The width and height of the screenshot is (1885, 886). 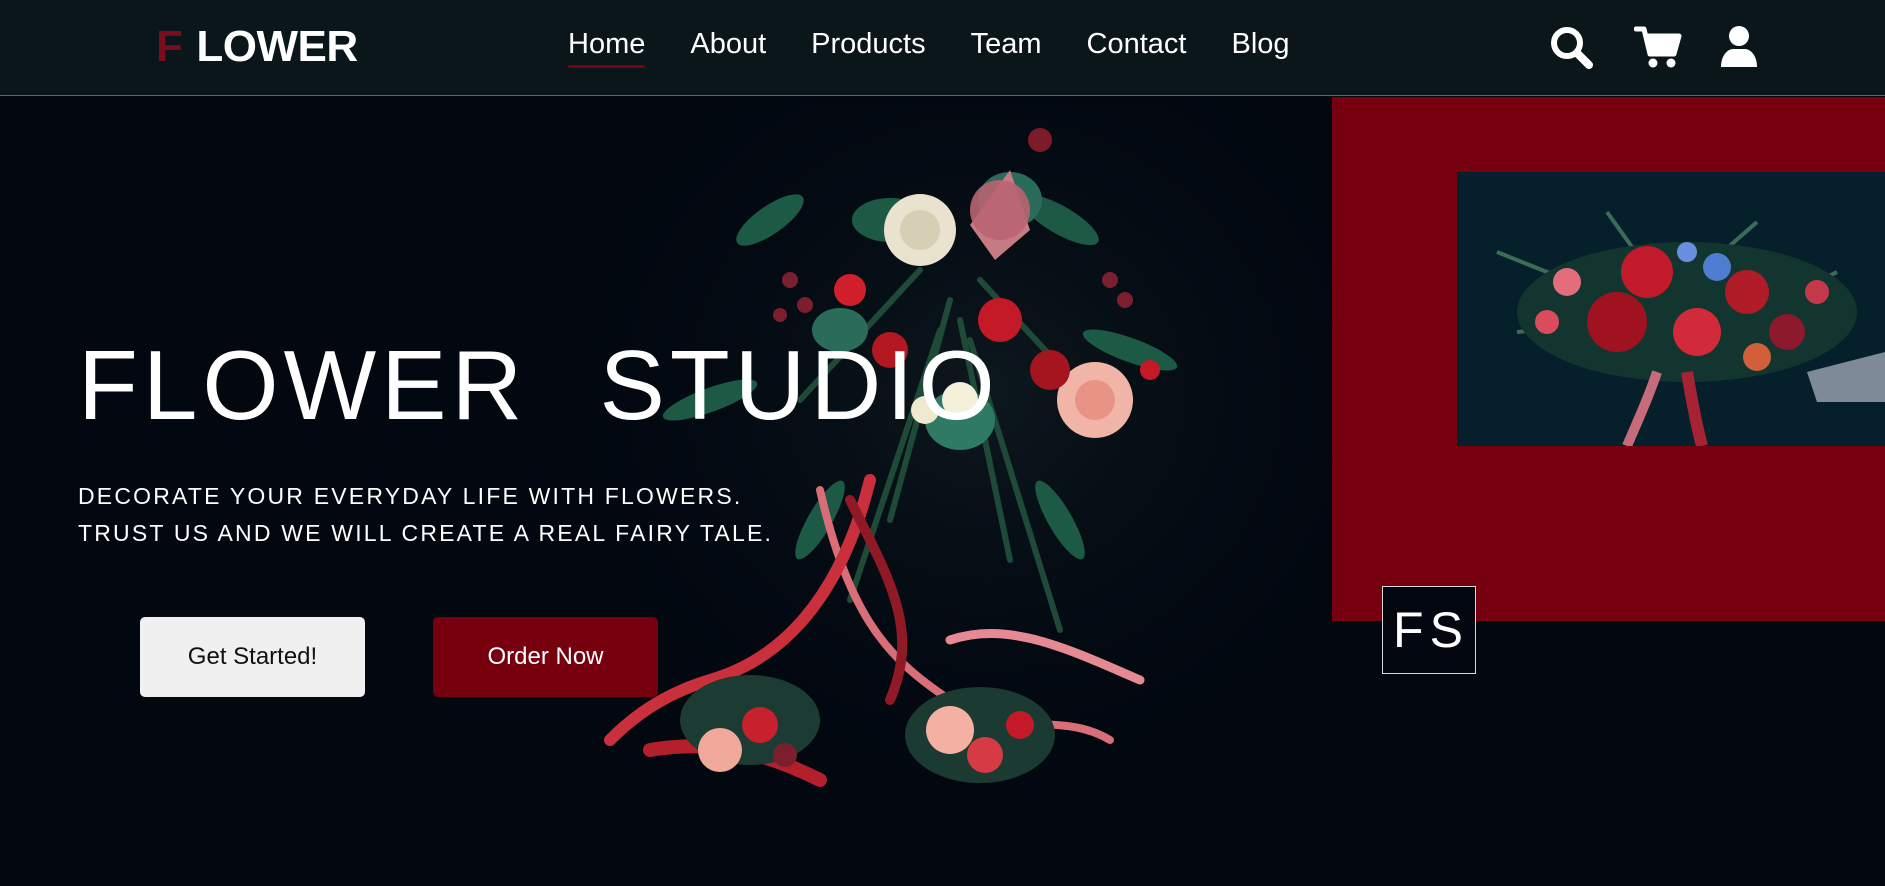 I want to click on nav-icons, so click(x=1653, y=47).